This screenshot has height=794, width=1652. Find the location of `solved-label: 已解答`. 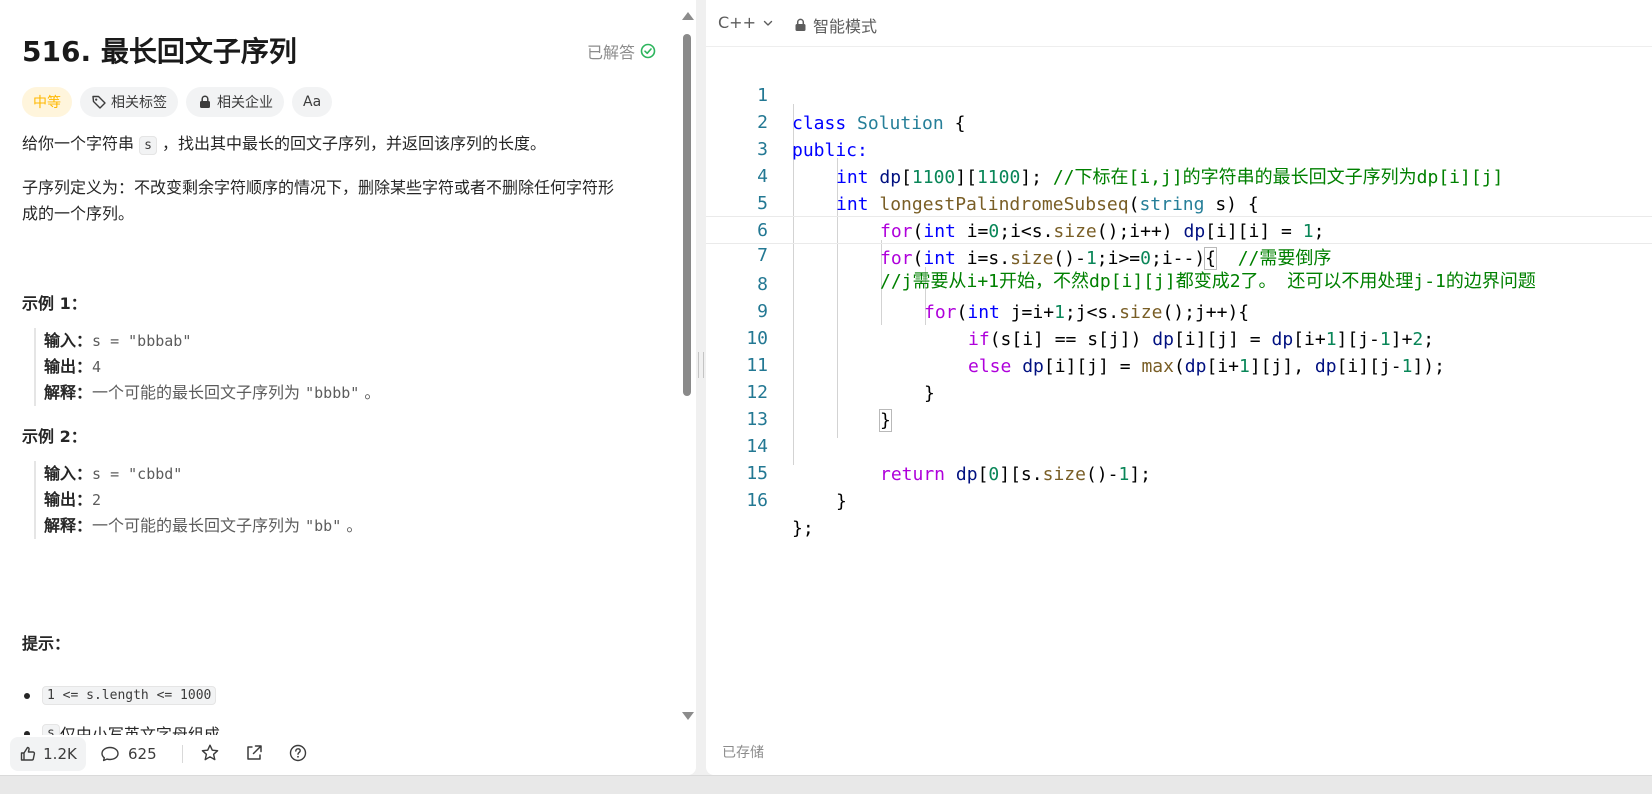

solved-label: 已解答 is located at coordinates (610, 52).